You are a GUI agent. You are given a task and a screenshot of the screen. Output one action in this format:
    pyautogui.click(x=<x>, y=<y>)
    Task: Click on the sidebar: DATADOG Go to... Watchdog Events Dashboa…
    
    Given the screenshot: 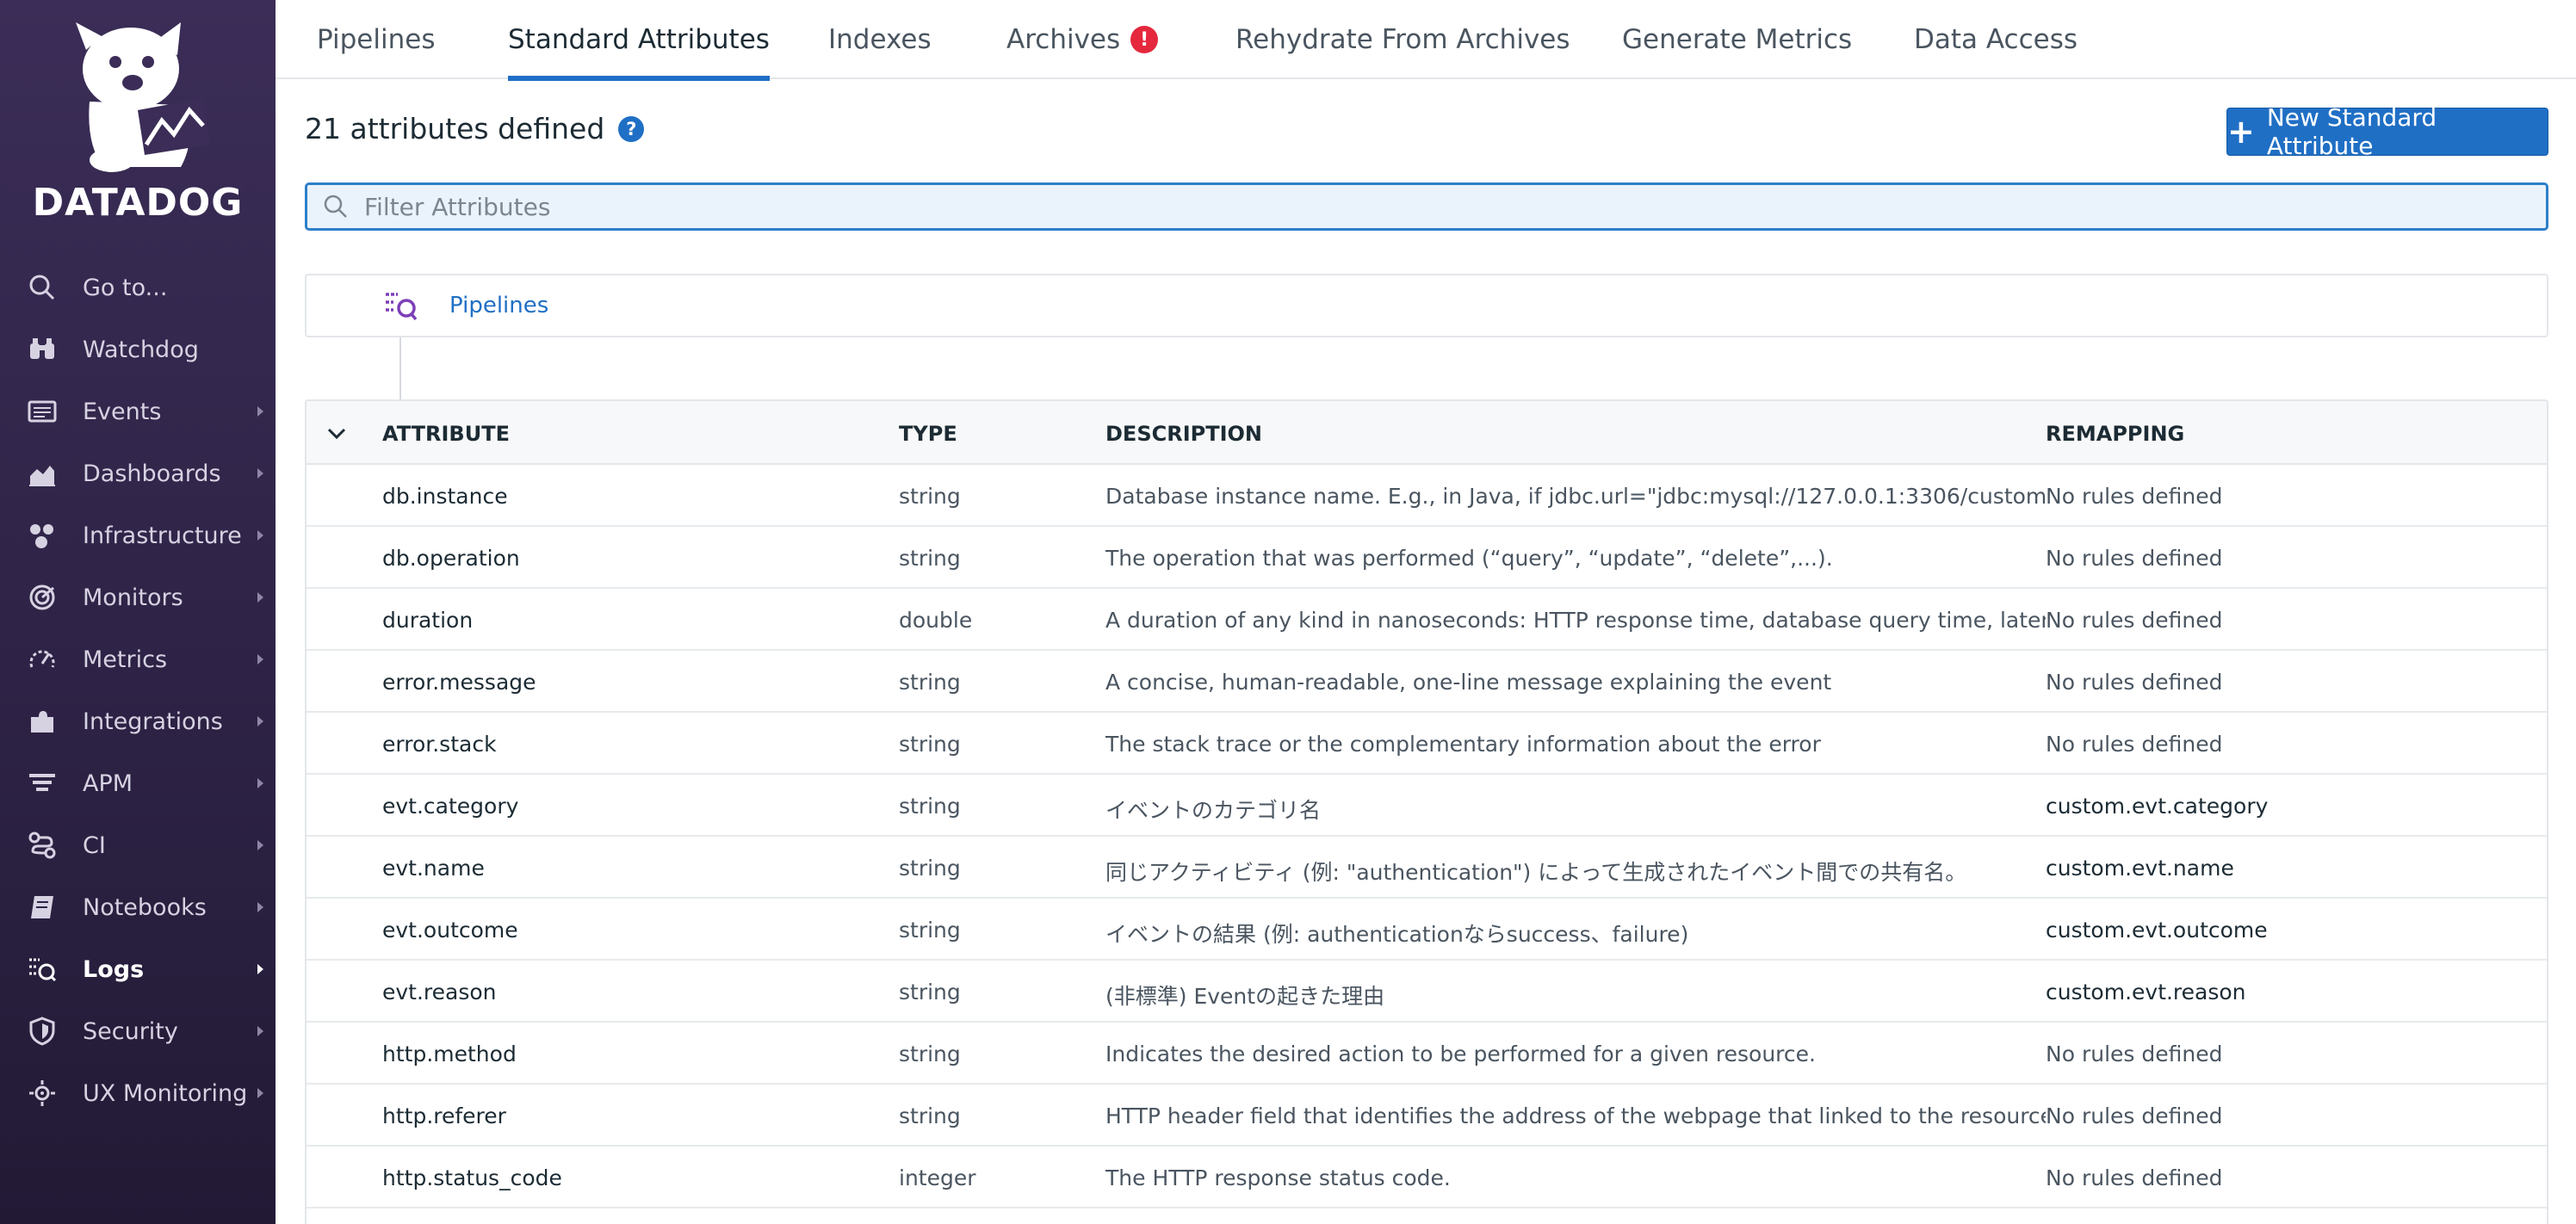 What is the action you would take?
    pyautogui.click(x=138, y=612)
    